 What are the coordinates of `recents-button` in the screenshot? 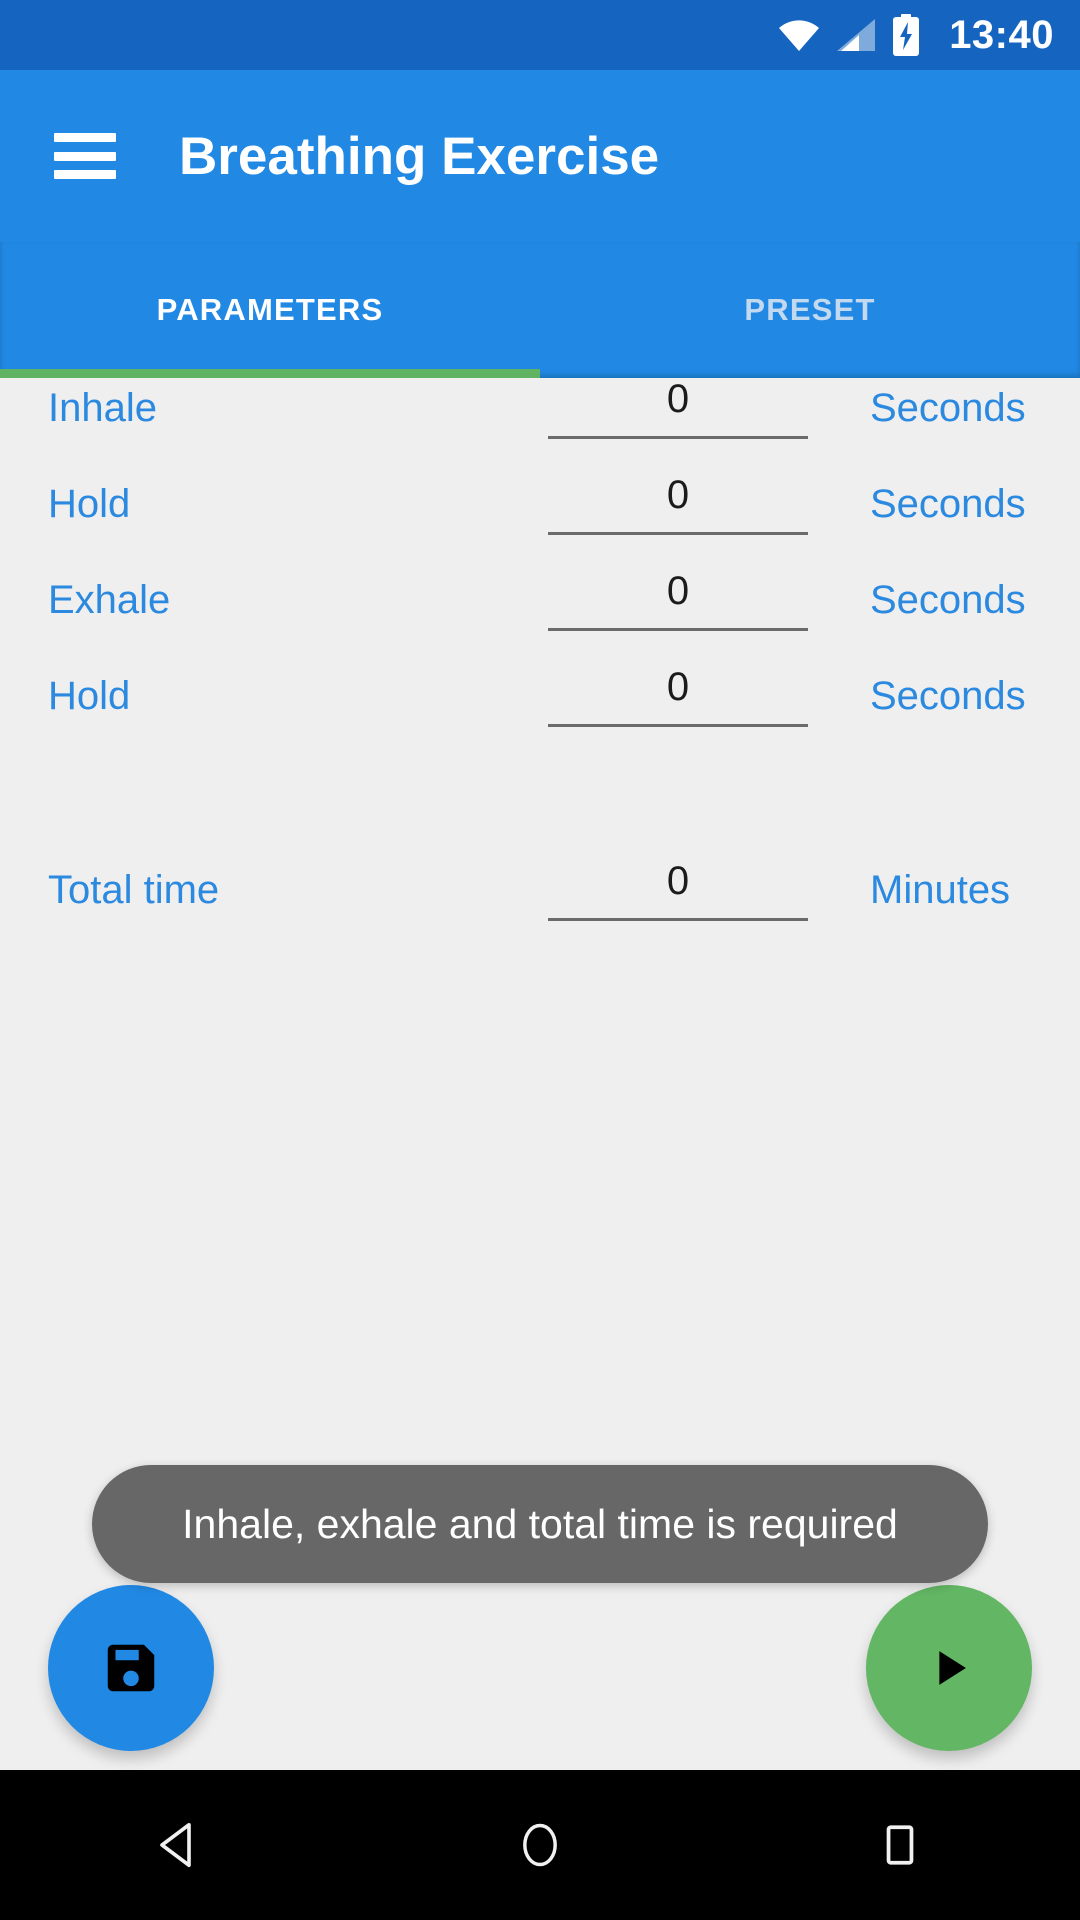 It's located at (900, 1845).